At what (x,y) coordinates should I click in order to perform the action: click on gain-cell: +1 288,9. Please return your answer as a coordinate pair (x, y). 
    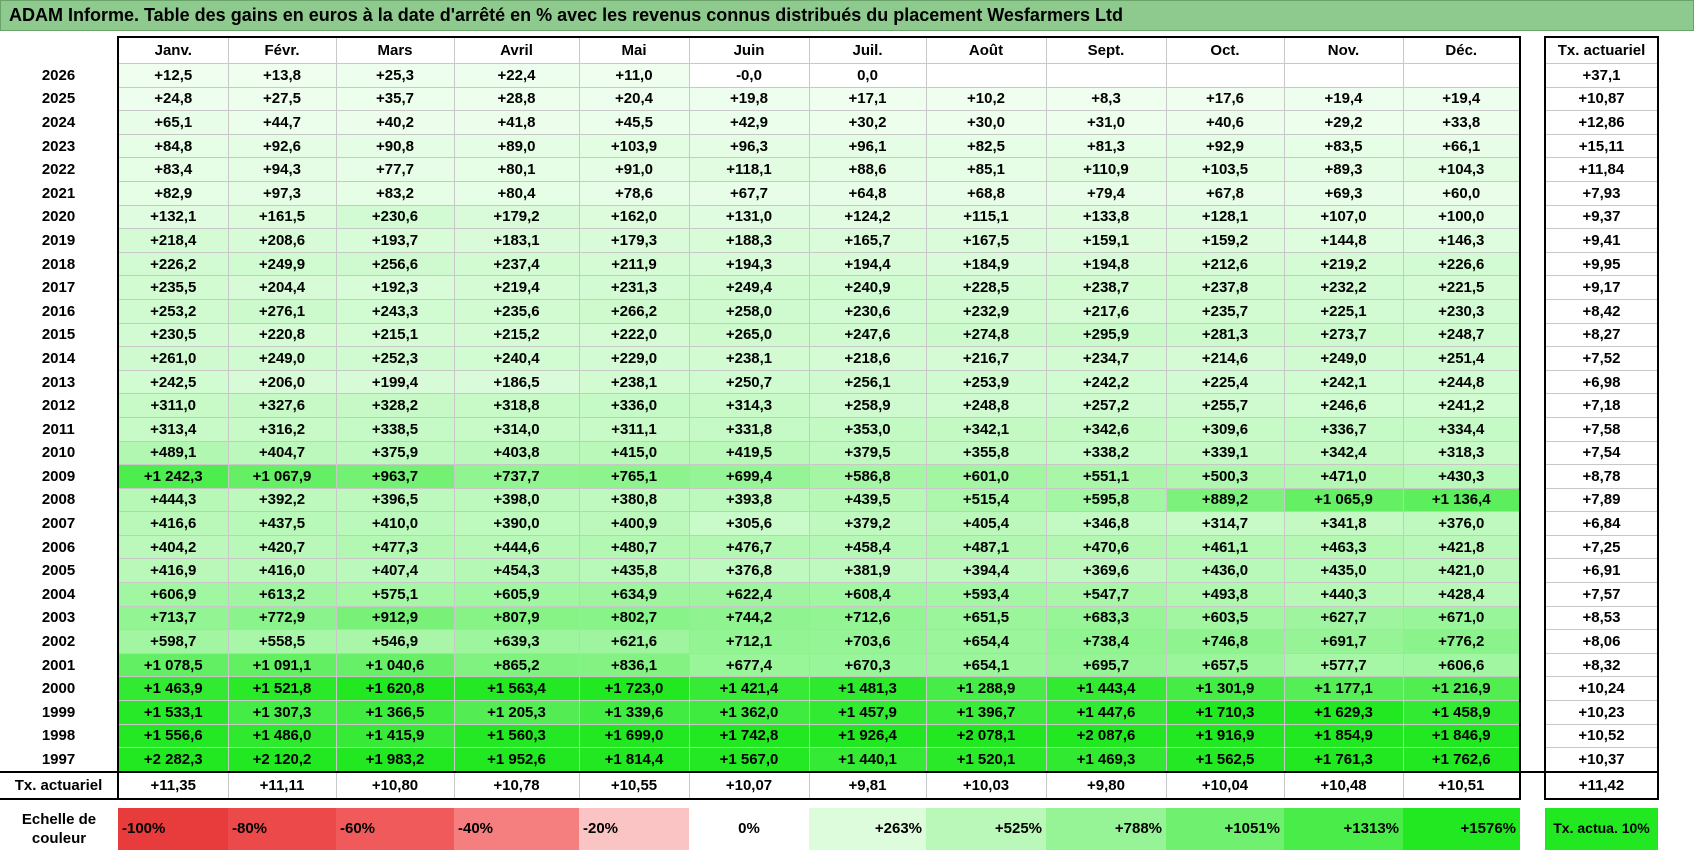
    Looking at the image, I should click on (986, 689).